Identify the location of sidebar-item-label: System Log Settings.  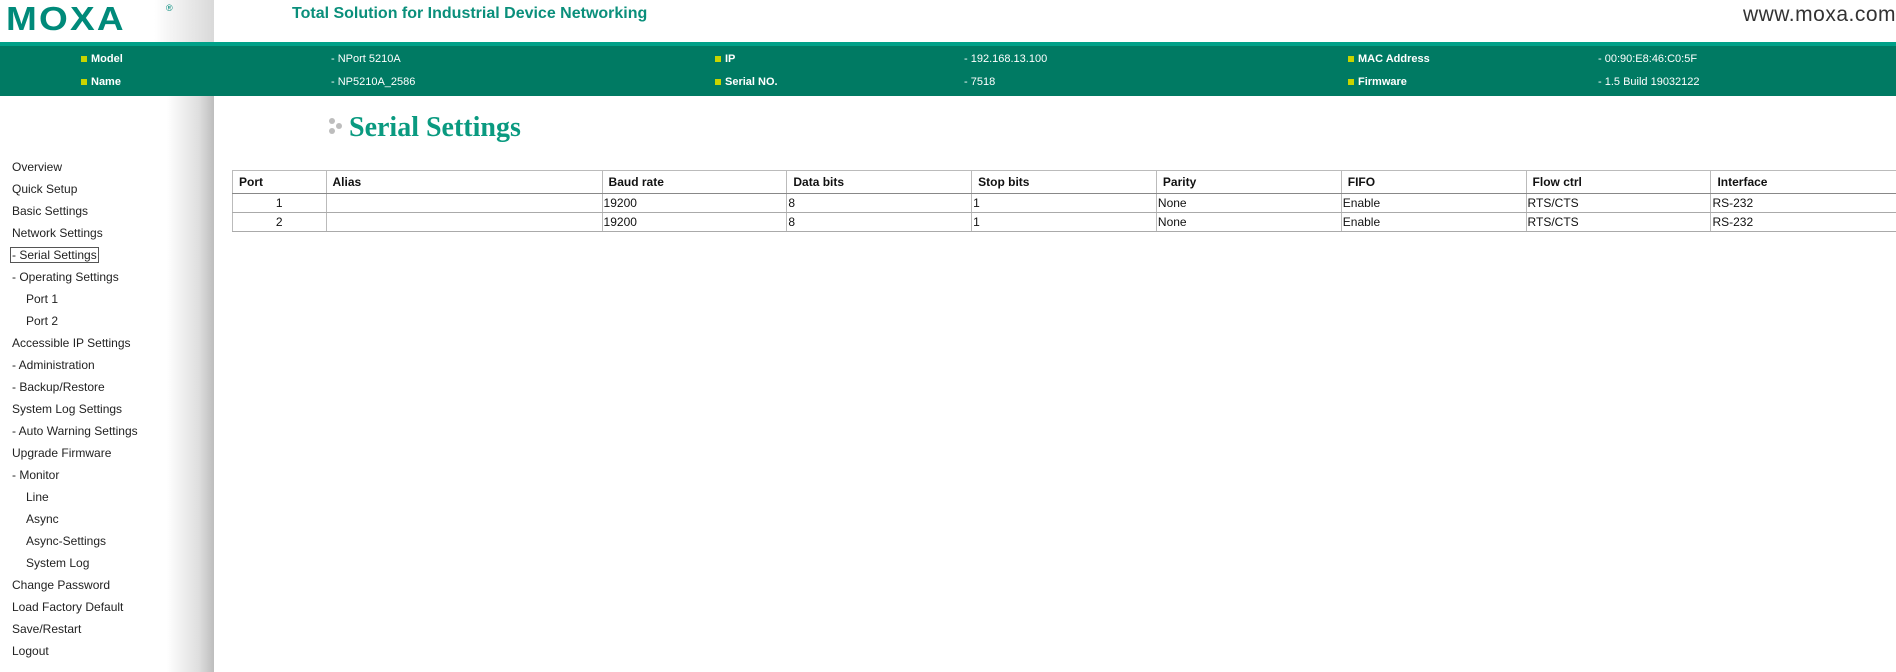
(67, 409).